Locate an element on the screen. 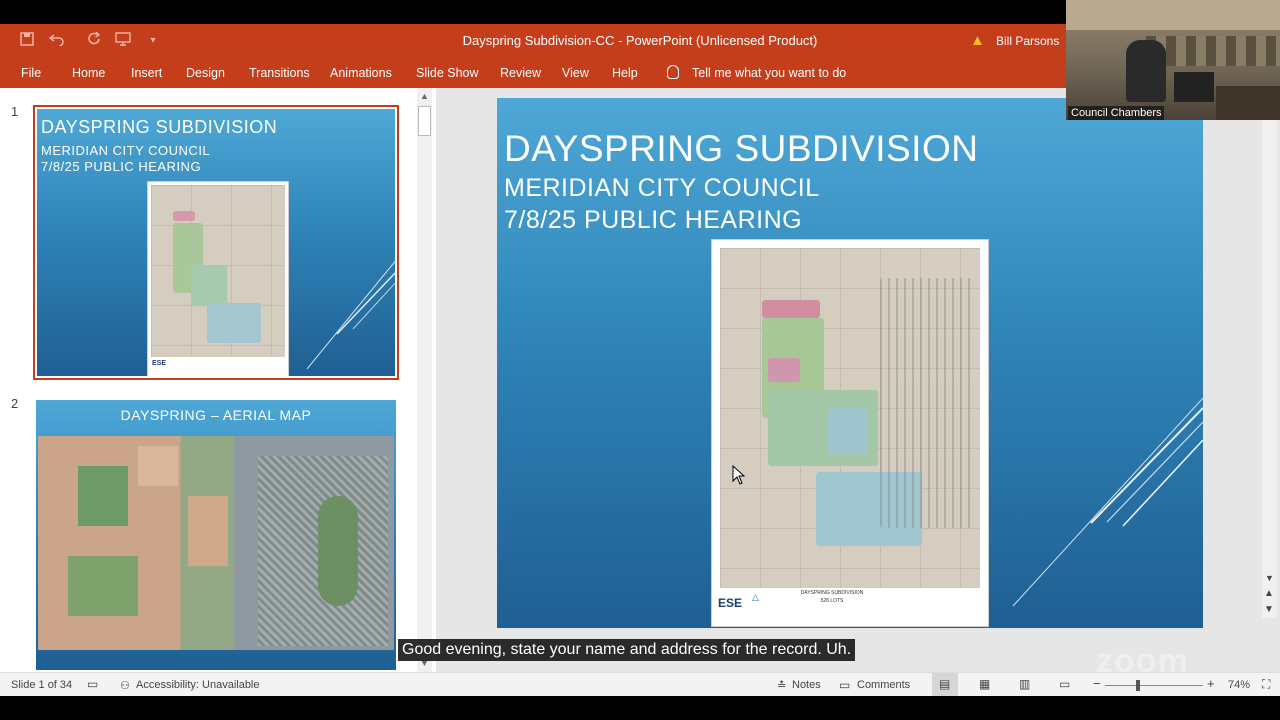 The height and width of the screenshot is (720, 1280). comments-icon: ▭ is located at coordinates (844, 685).